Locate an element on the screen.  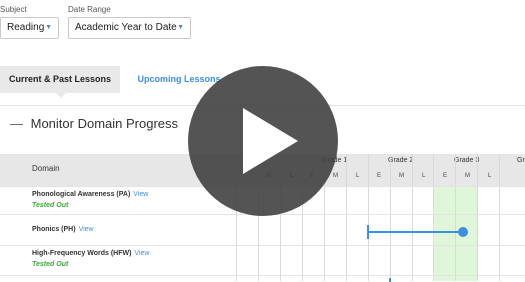
date-range-select: Academic Year to Date ▼ is located at coordinates (129, 28).